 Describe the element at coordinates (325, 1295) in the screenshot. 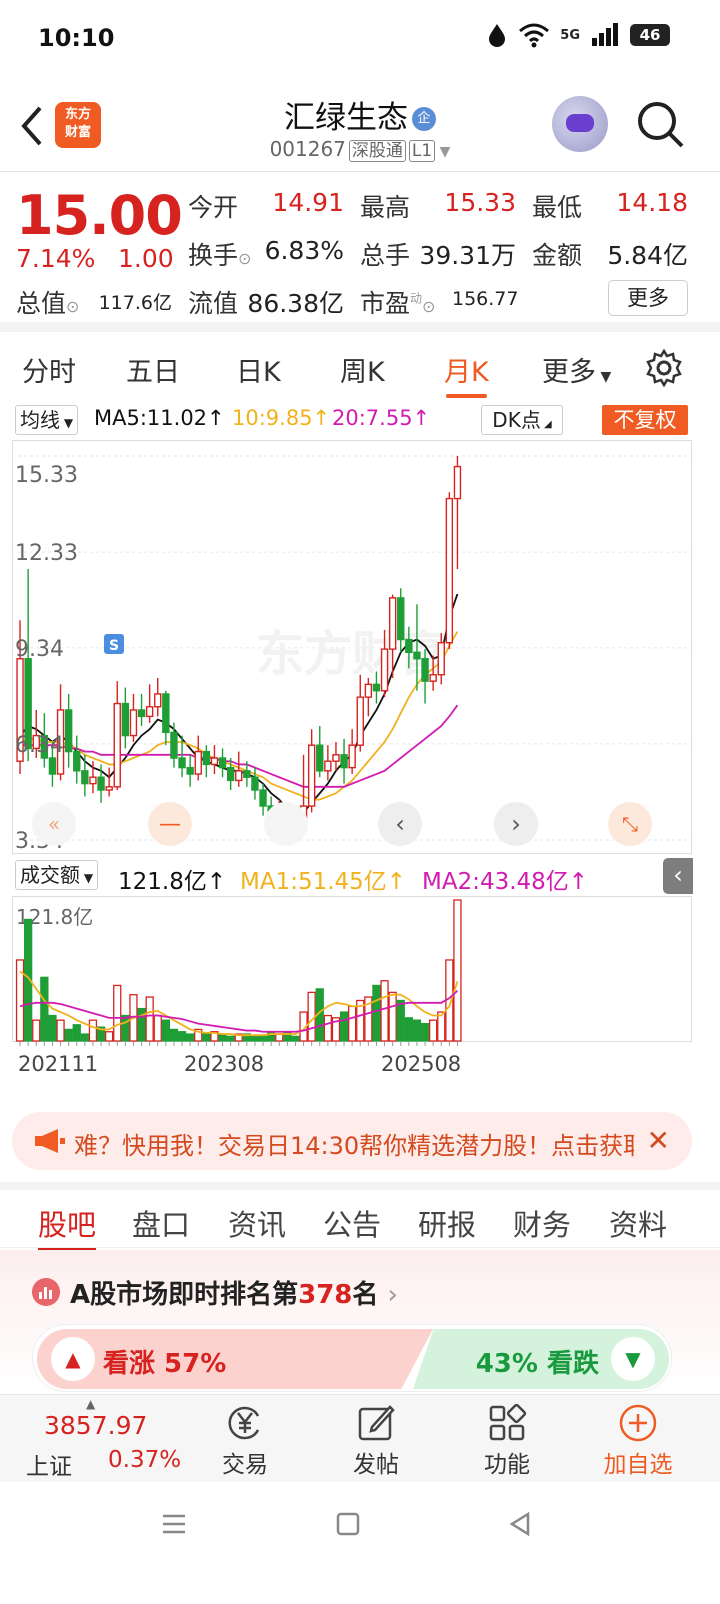

I see `rank-number: 378` at that location.